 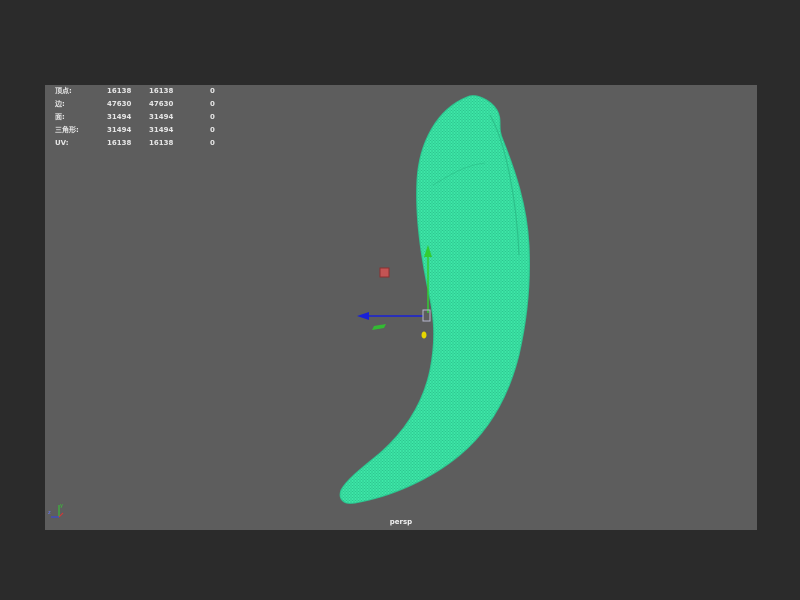 I want to click on move-z-handle-icon, so click(x=424, y=335).